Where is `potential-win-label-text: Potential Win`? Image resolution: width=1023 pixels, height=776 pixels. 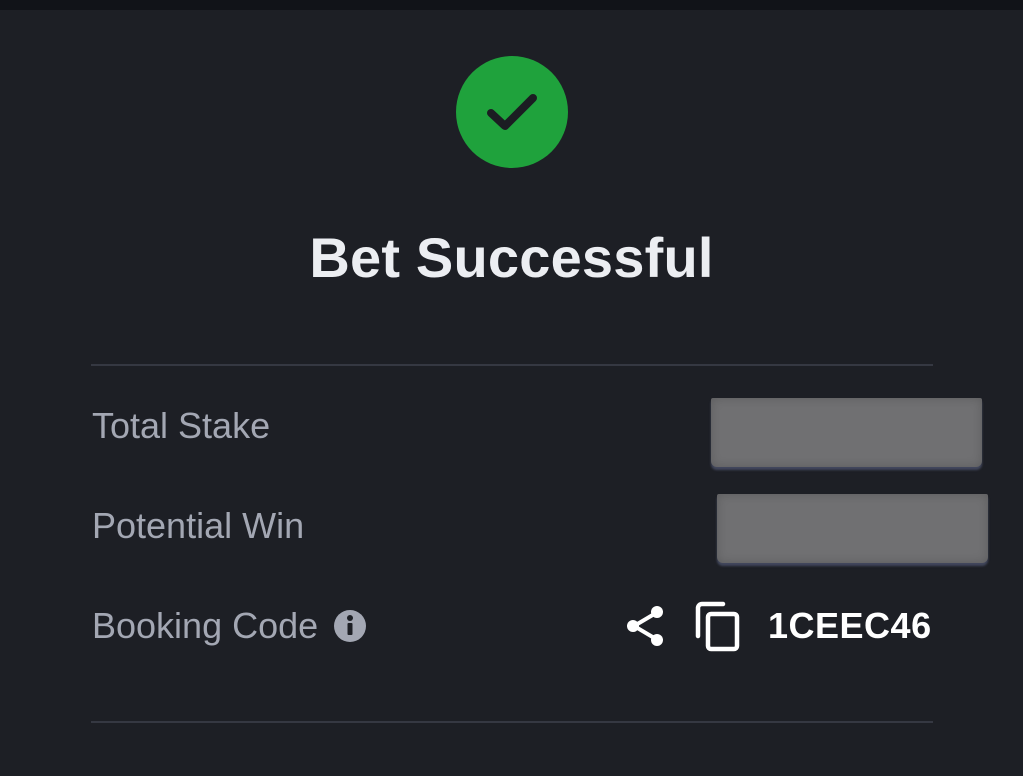 potential-win-label-text: Potential Win is located at coordinates (198, 525).